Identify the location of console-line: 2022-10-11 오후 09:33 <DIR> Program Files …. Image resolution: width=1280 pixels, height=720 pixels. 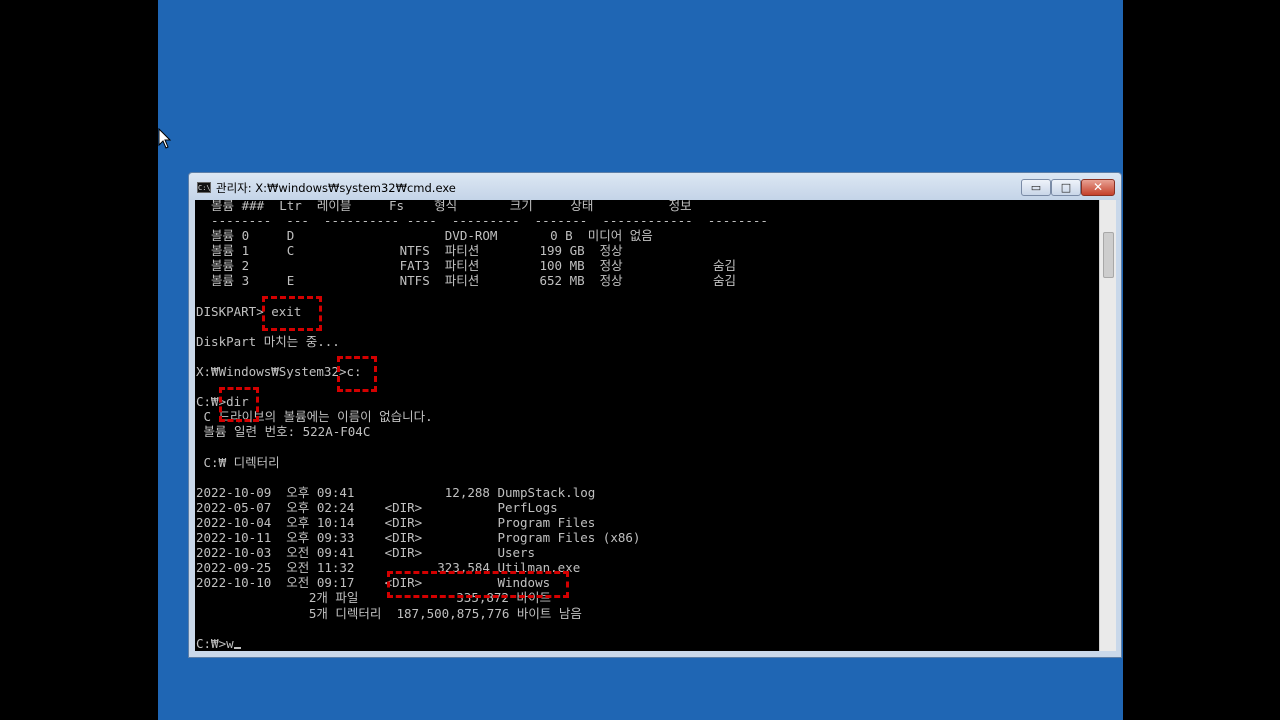
(418, 538).